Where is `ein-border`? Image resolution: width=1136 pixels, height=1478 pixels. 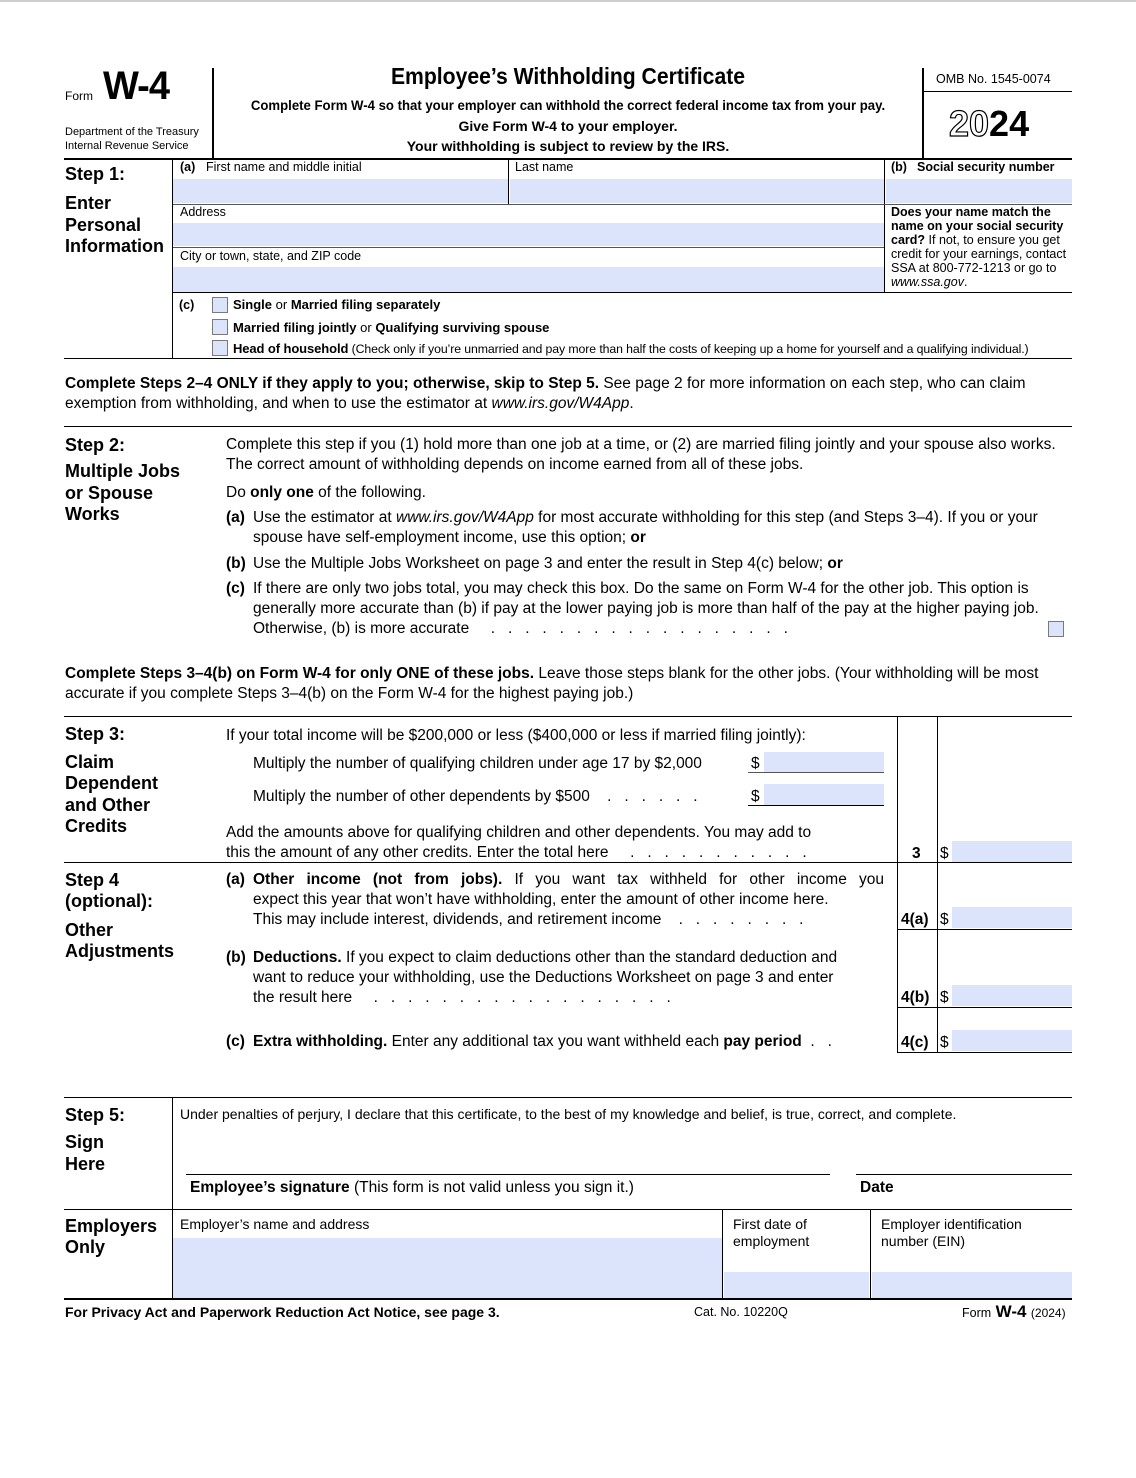
ein-border is located at coordinates (870, 1254).